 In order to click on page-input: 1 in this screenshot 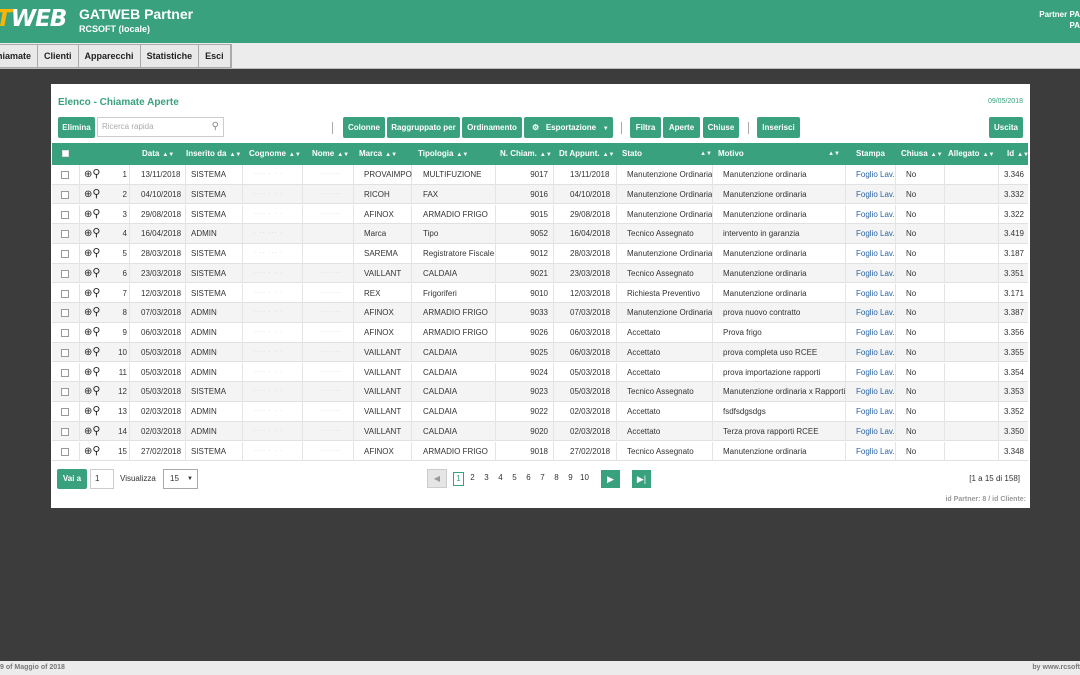, I will do `click(102, 479)`.